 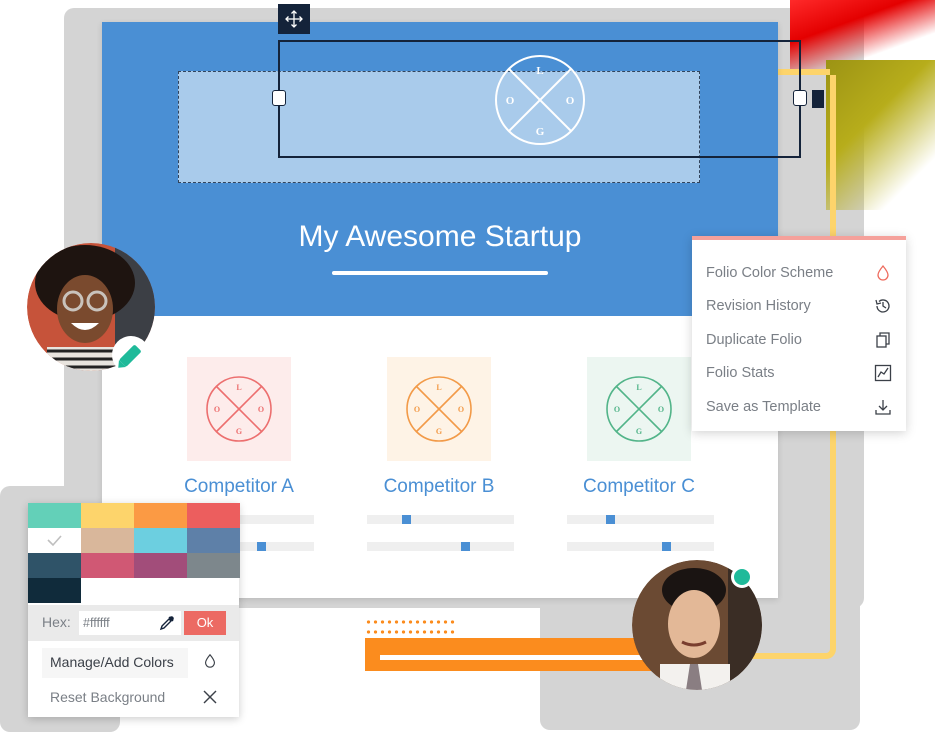 I want to click on menu-item-stats: Folio Stats, so click(x=799, y=373).